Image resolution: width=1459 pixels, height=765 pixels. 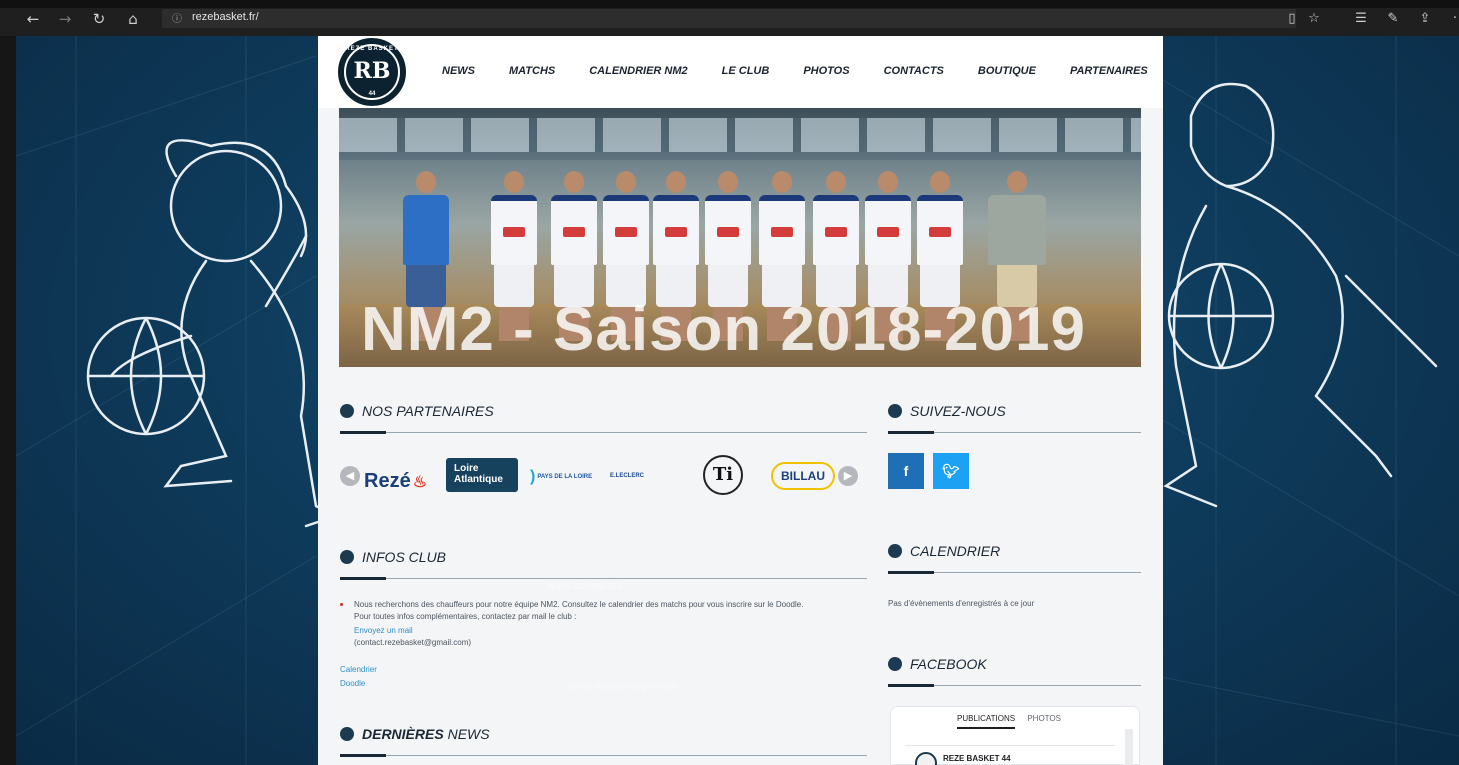 What do you see at coordinates (961, 603) in the screenshot?
I see `calendar-empty-text: Pas d'évènements d'enregistrés à ce jour` at bounding box center [961, 603].